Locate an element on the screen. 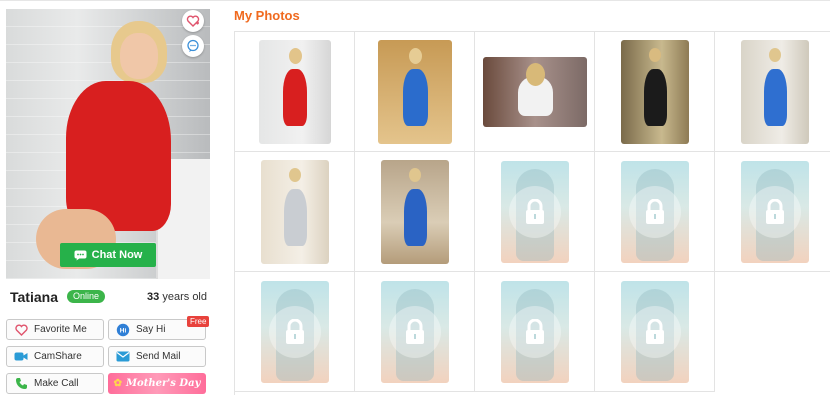 The height and width of the screenshot is (415, 830). top-divider is located at coordinates (415, 0).